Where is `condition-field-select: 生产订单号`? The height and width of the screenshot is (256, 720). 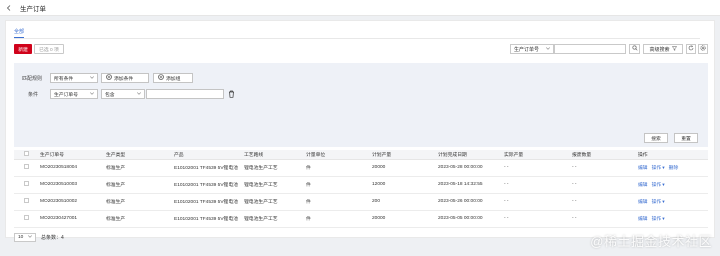
condition-field-select: 生产订单号 is located at coordinates (74, 94).